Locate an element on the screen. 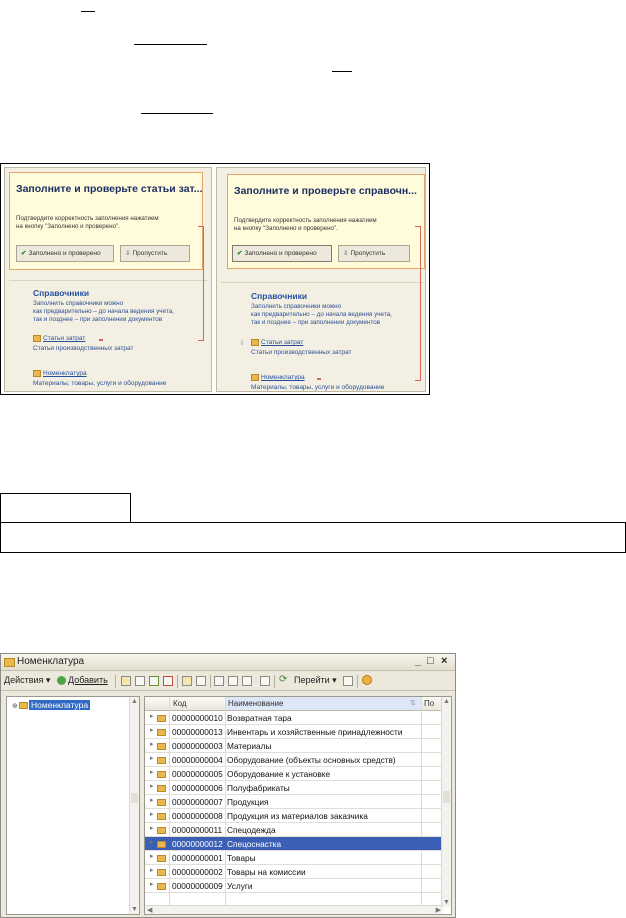  level-up-icon is located at coordinates (201, 681).